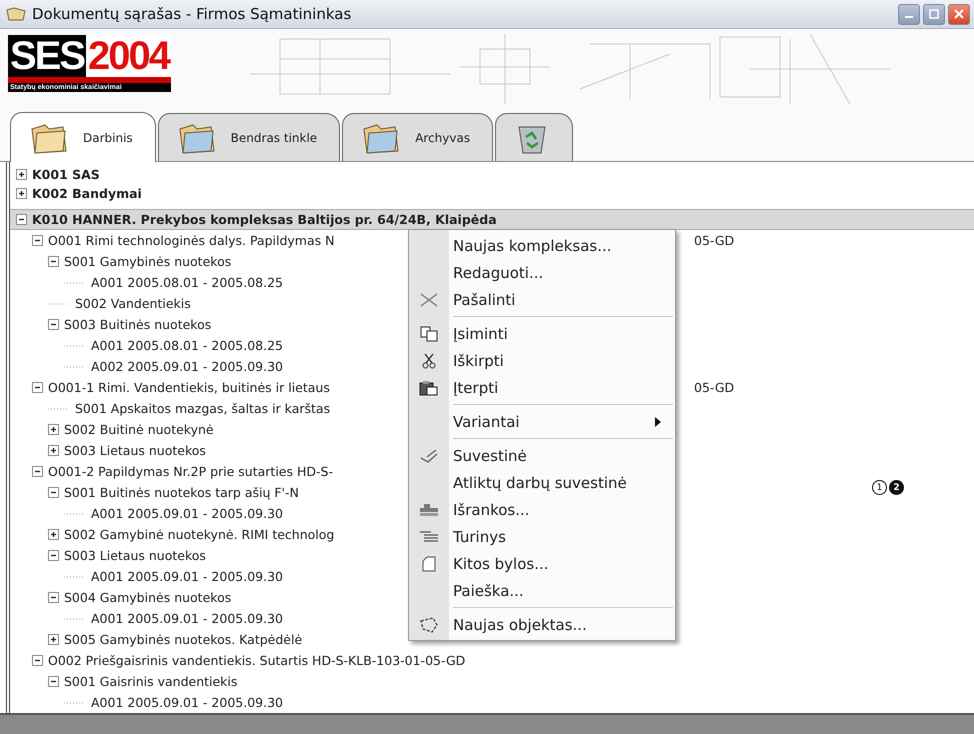 Image resolution: width=974 pixels, height=734 pixels. I want to click on submenu-arrow-icon, so click(658, 421).